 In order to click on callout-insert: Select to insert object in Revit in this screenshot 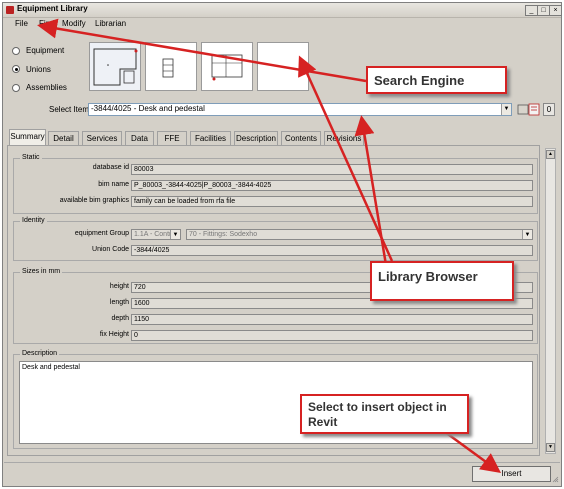, I will do `click(384, 414)`.